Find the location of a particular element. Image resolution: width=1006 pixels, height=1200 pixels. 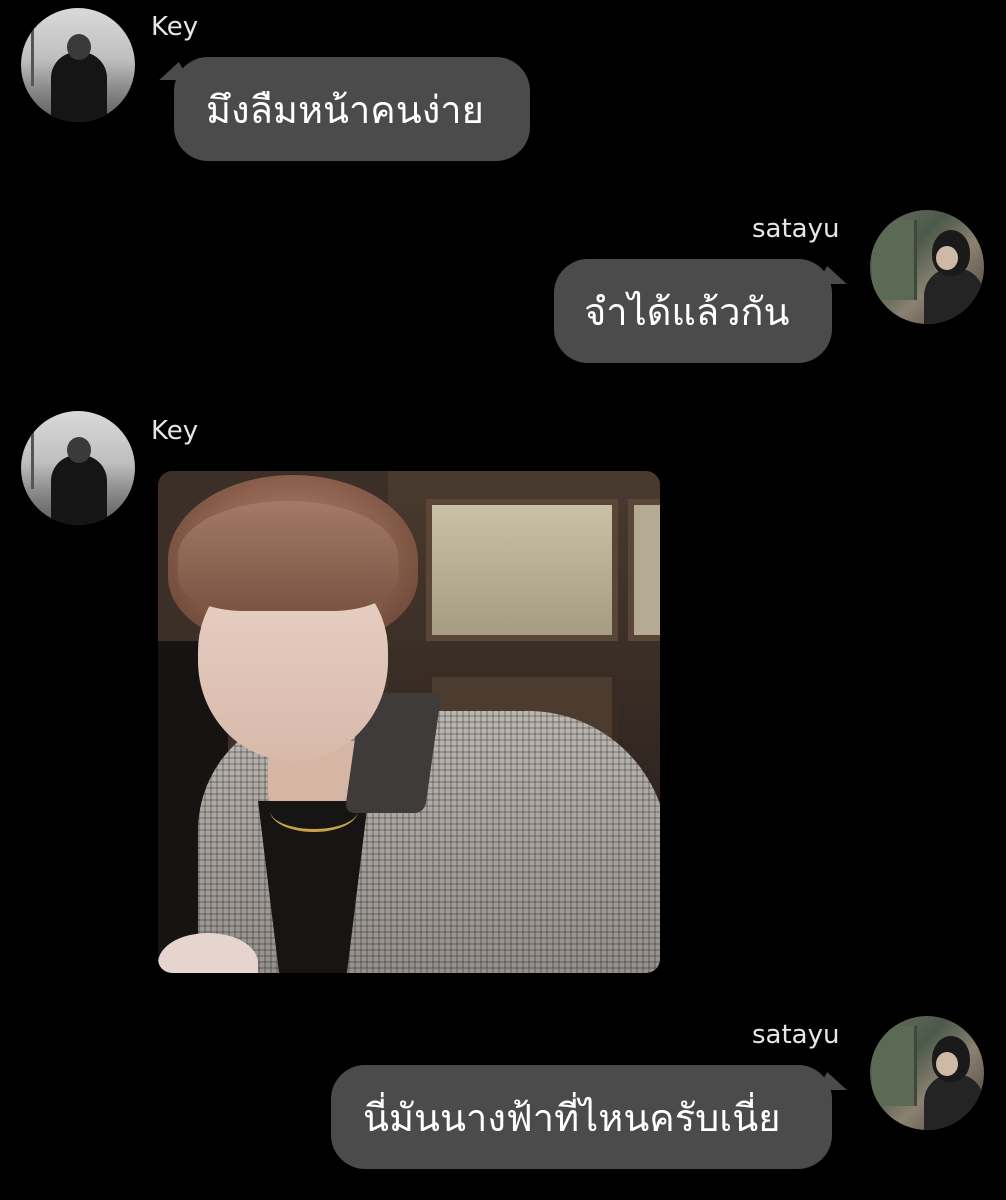

message-bubble: มึงลืมหน้าคนง่าย is located at coordinates (352, 109).